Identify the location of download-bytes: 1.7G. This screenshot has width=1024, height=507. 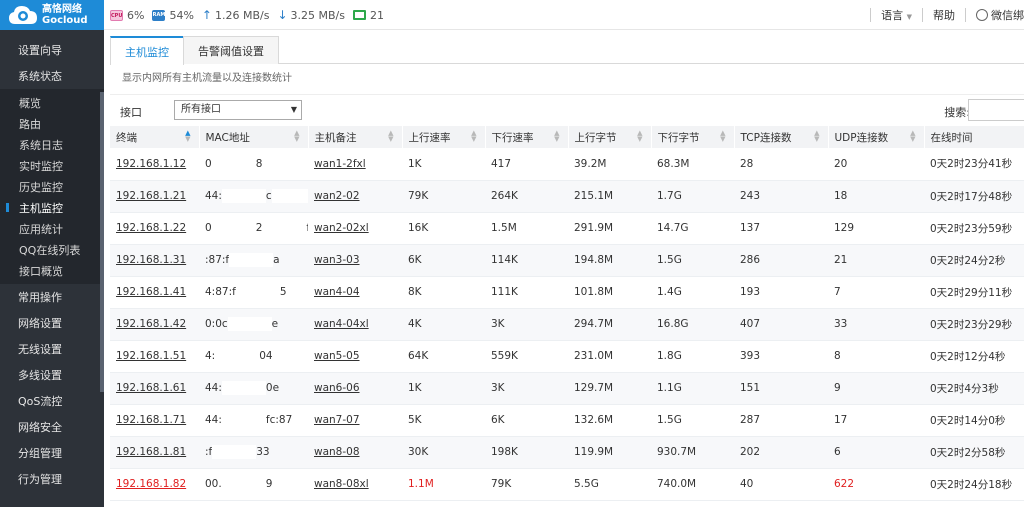
(692, 196).